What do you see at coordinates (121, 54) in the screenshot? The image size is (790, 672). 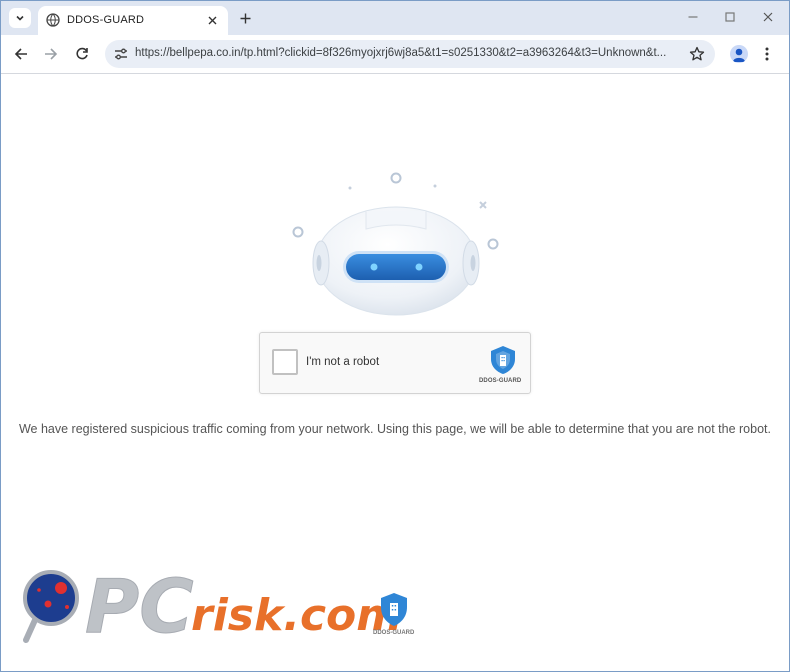 I see `site-settings-icon` at bounding box center [121, 54].